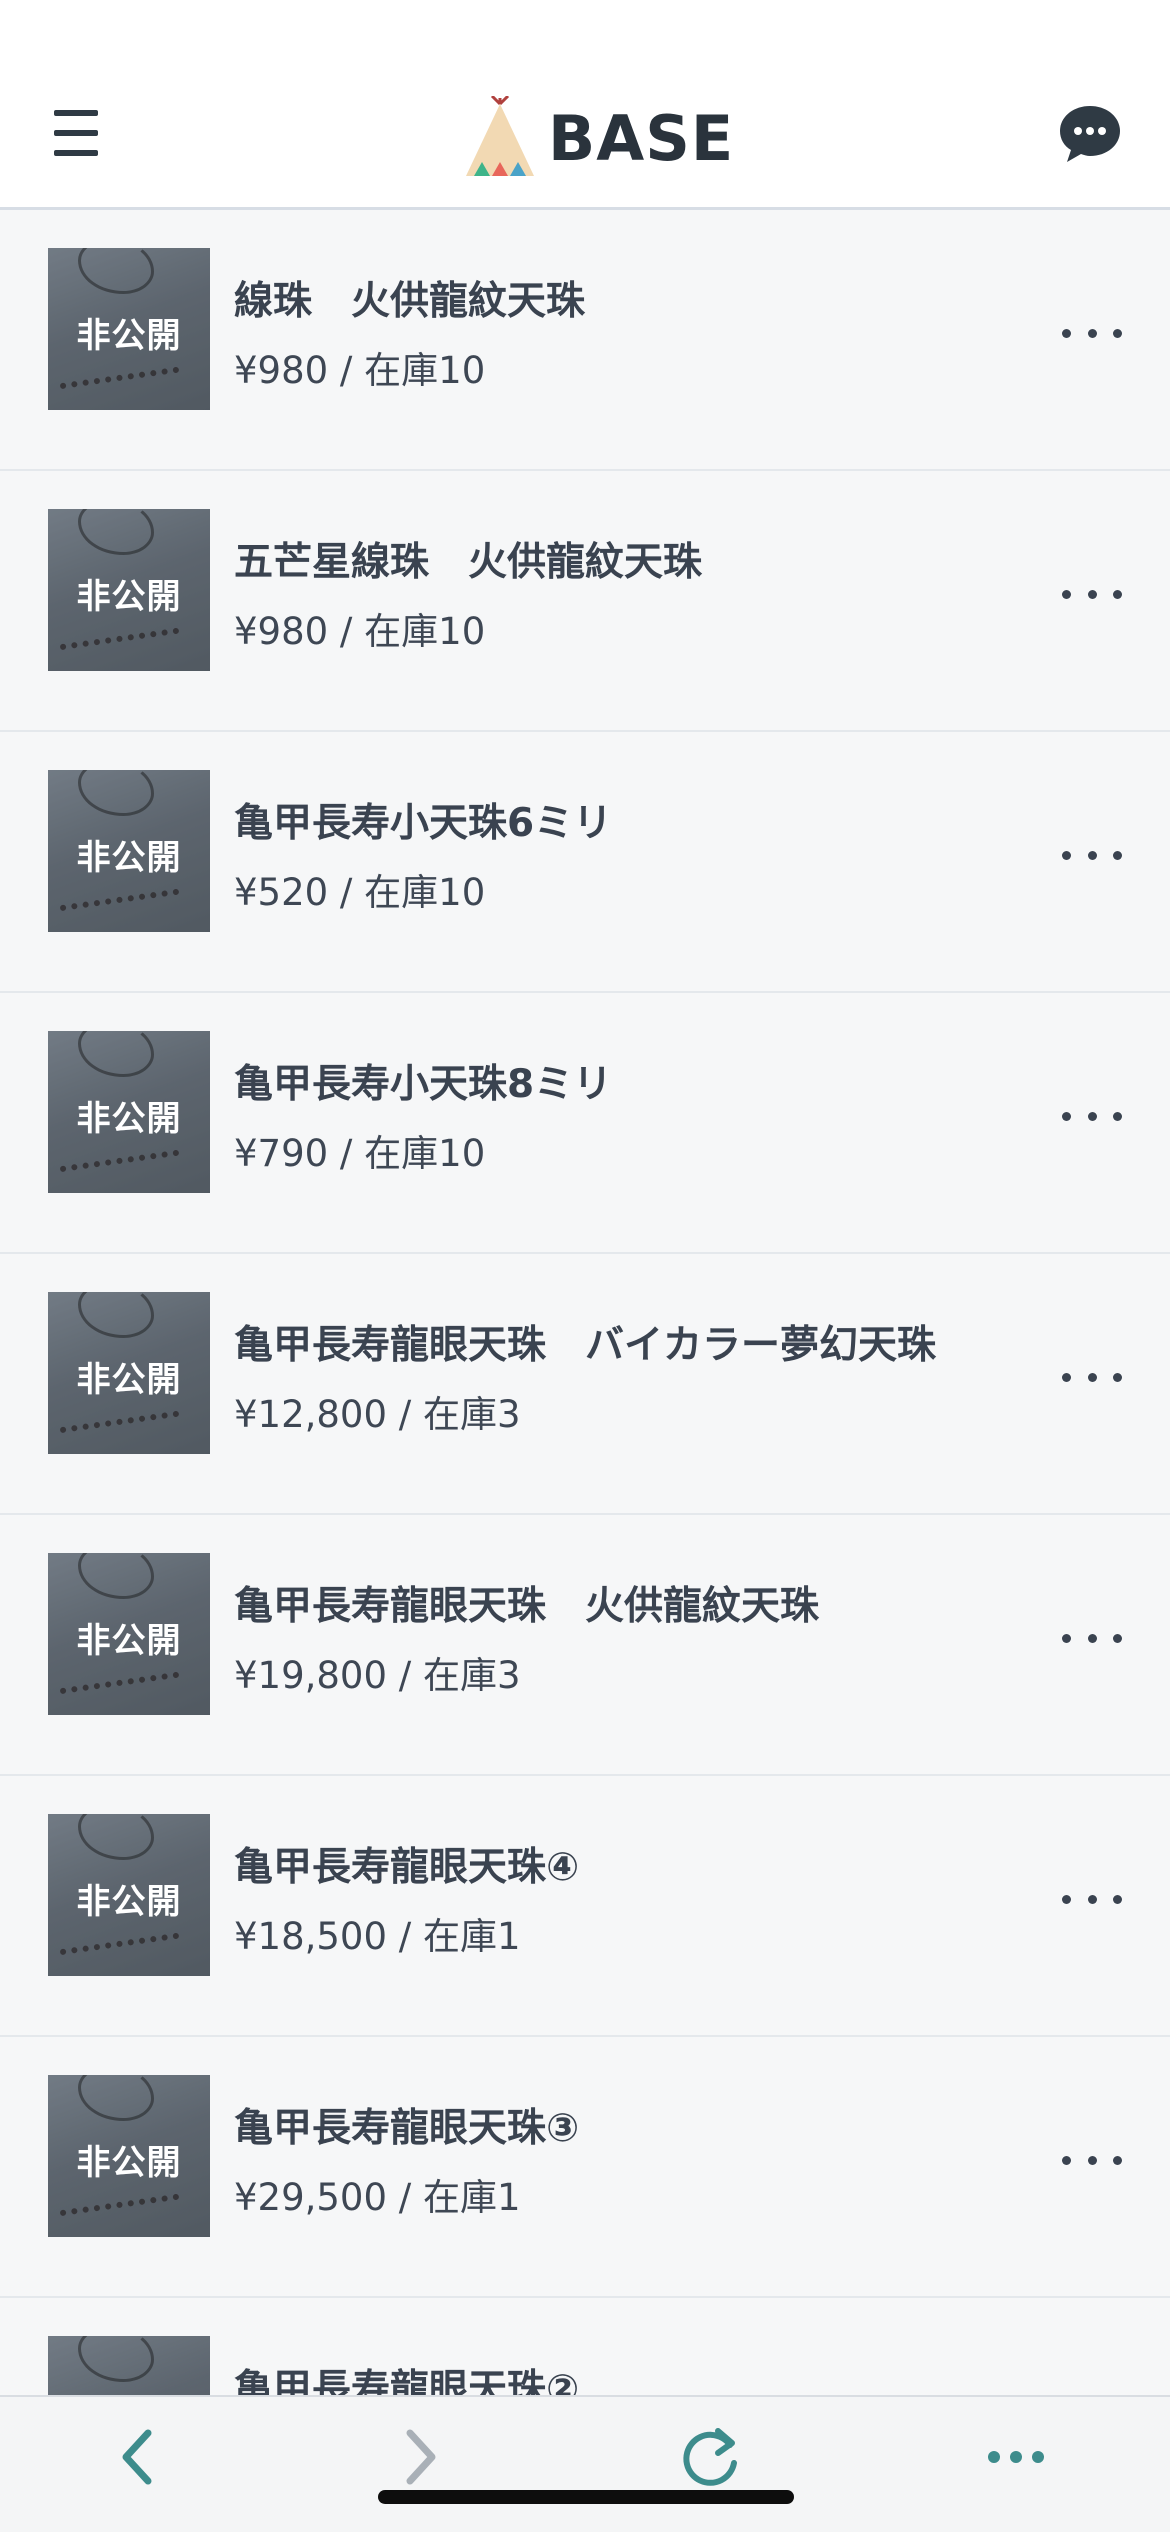 This screenshot has width=1170, height=2532. What do you see at coordinates (586, 2497) in the screenshot?
I see `home-indicator` at bounding box center [586, 2497].